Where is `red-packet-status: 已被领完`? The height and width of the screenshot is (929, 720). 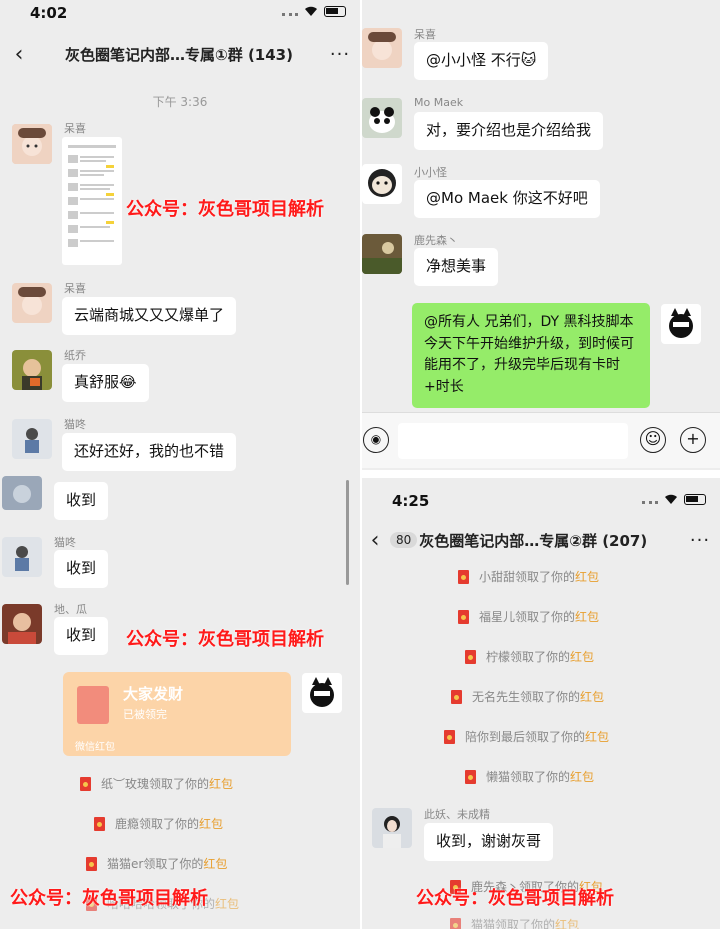
red-packet-status: 已被领完 is located at coordinates (145, 714).